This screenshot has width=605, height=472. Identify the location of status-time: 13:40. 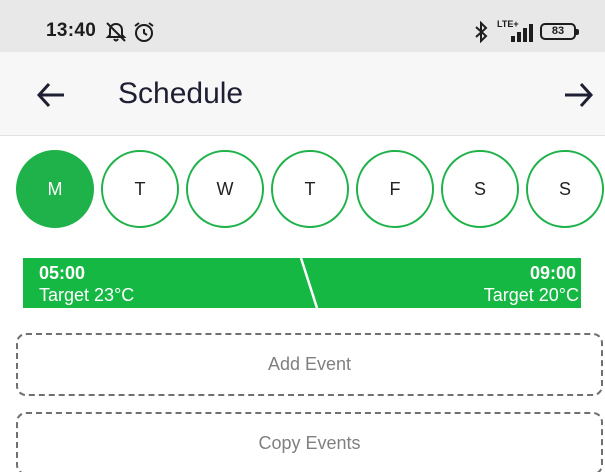
(71, 30).